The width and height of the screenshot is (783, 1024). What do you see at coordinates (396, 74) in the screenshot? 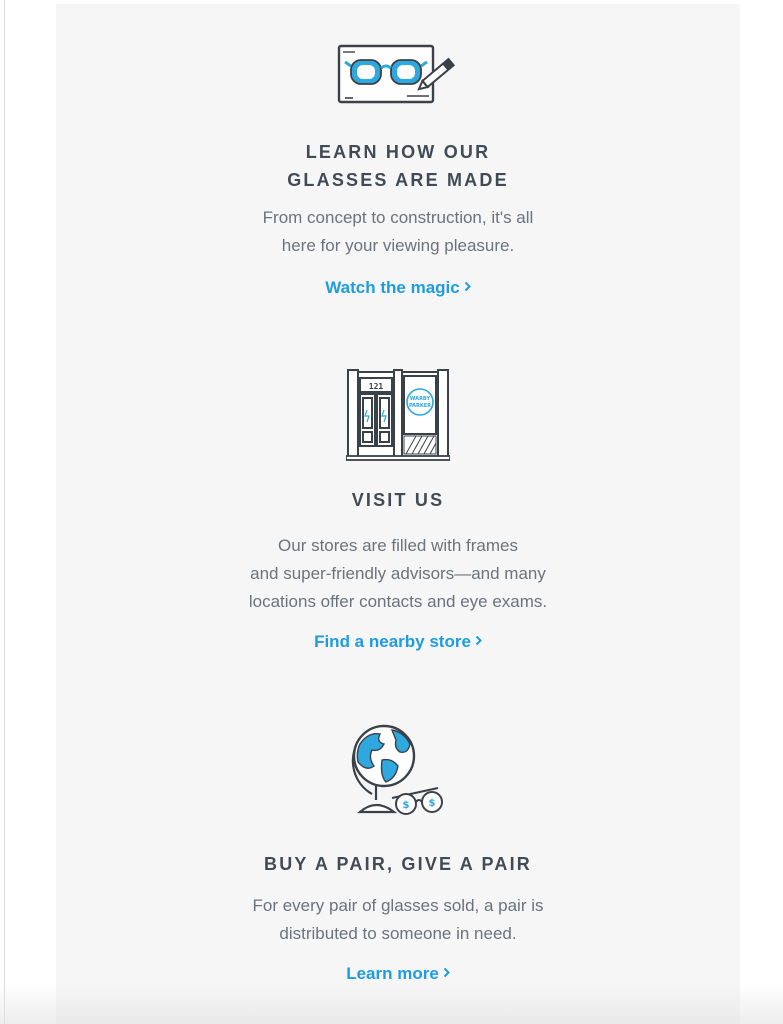
I see `glasses-sketch-icon` at bounding box center [396, 74].